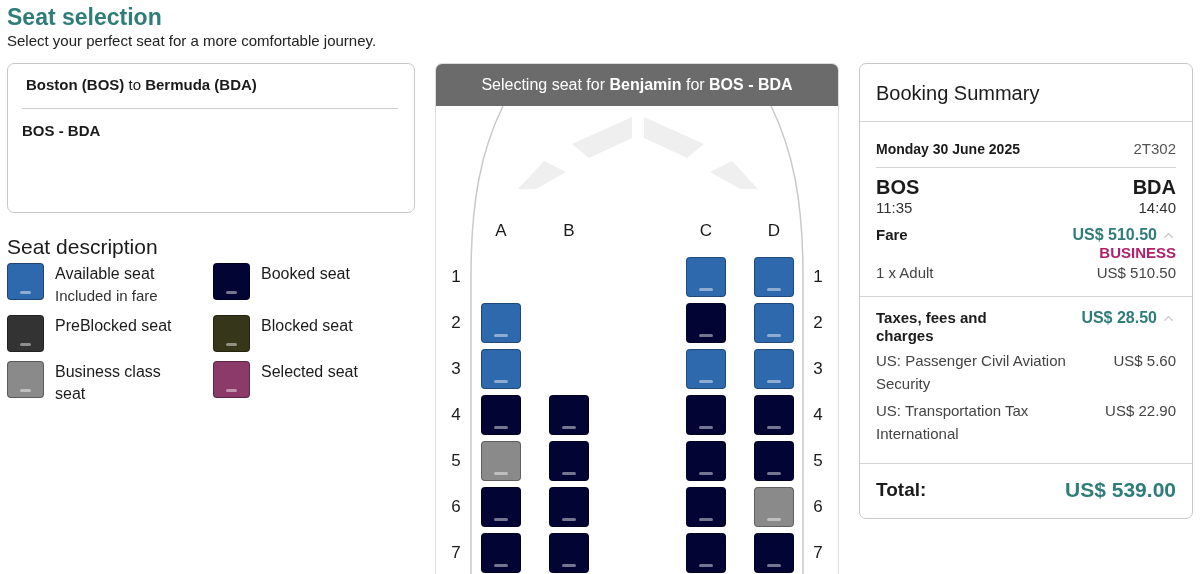 Image resolution: width=1200 pixels, height=574 pixels. I want to click on tax-line-label: US: Passenger Civil Aviation Security, so click(971, 372).